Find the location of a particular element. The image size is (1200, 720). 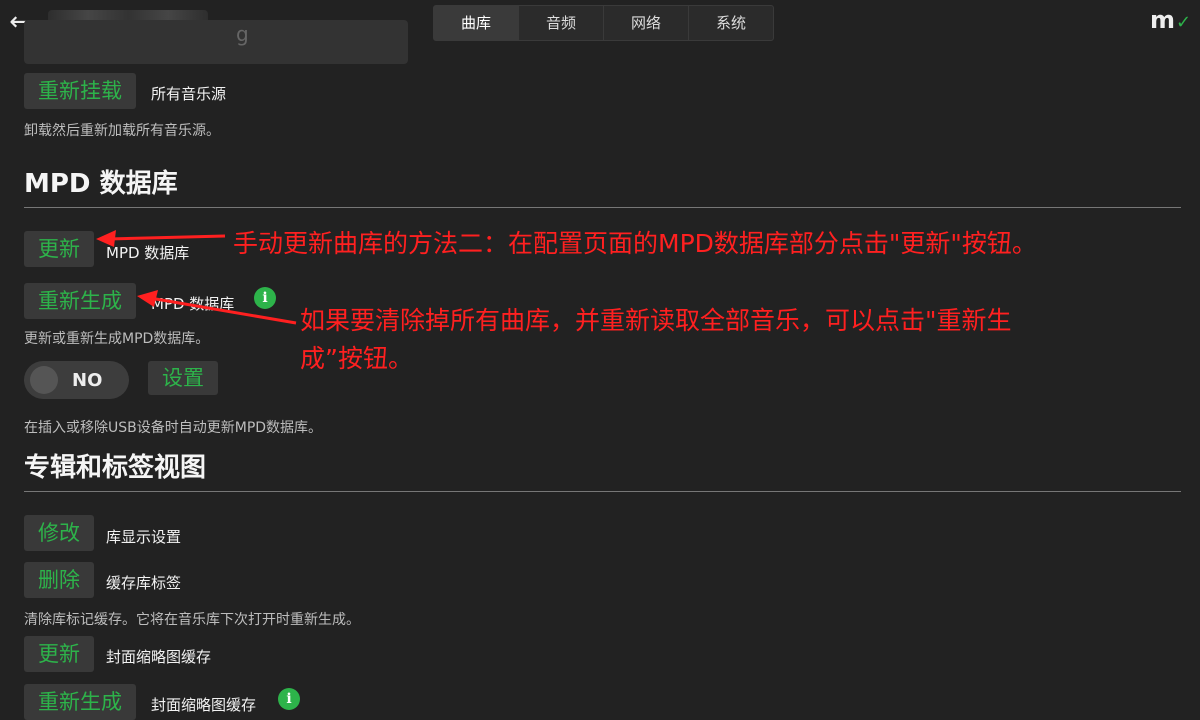

chevron-down-icon: ✓ is located at coordinates (1184, 22).